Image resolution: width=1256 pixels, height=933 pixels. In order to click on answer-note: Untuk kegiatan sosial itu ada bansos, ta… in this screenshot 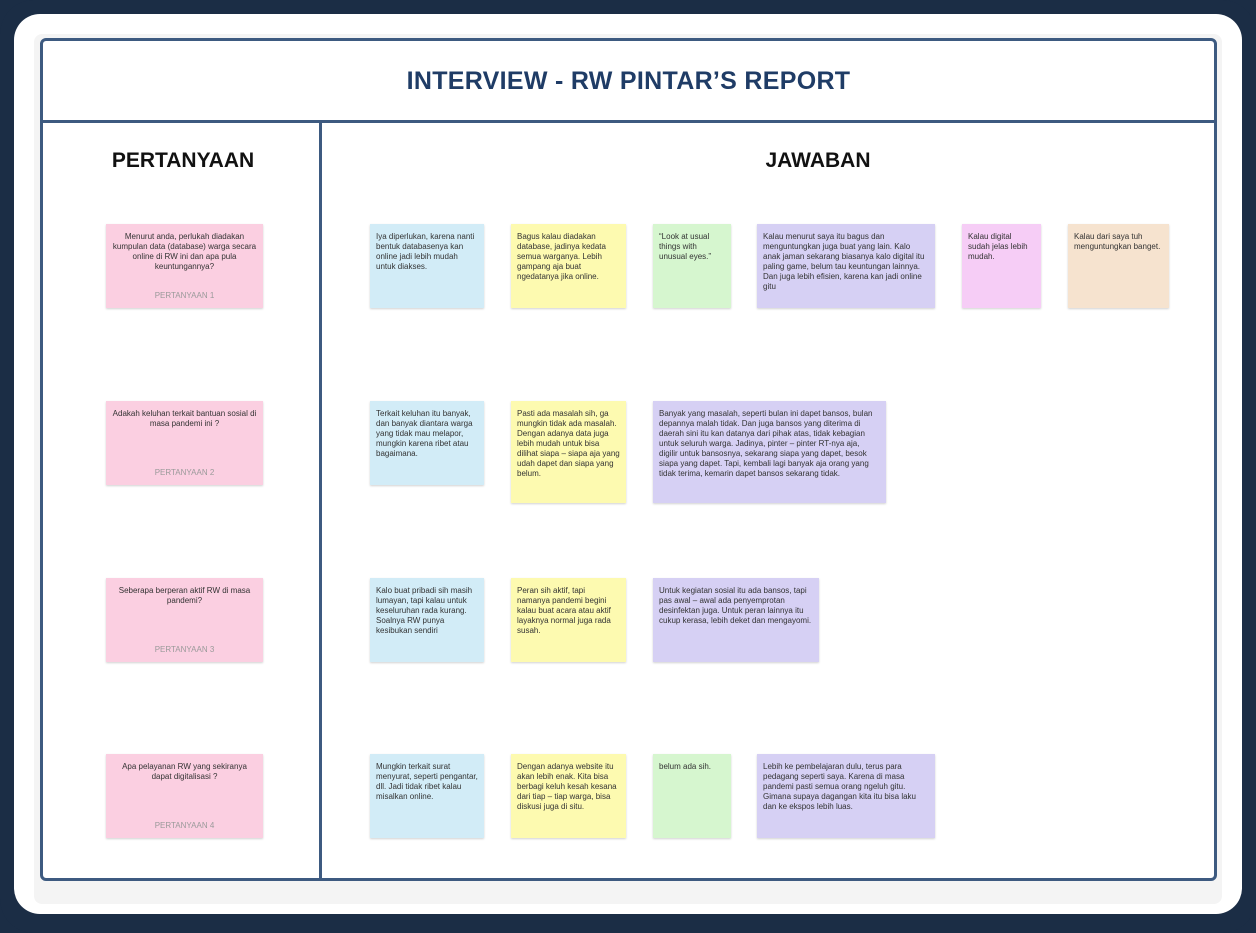, I will do `click(736, 620)`.